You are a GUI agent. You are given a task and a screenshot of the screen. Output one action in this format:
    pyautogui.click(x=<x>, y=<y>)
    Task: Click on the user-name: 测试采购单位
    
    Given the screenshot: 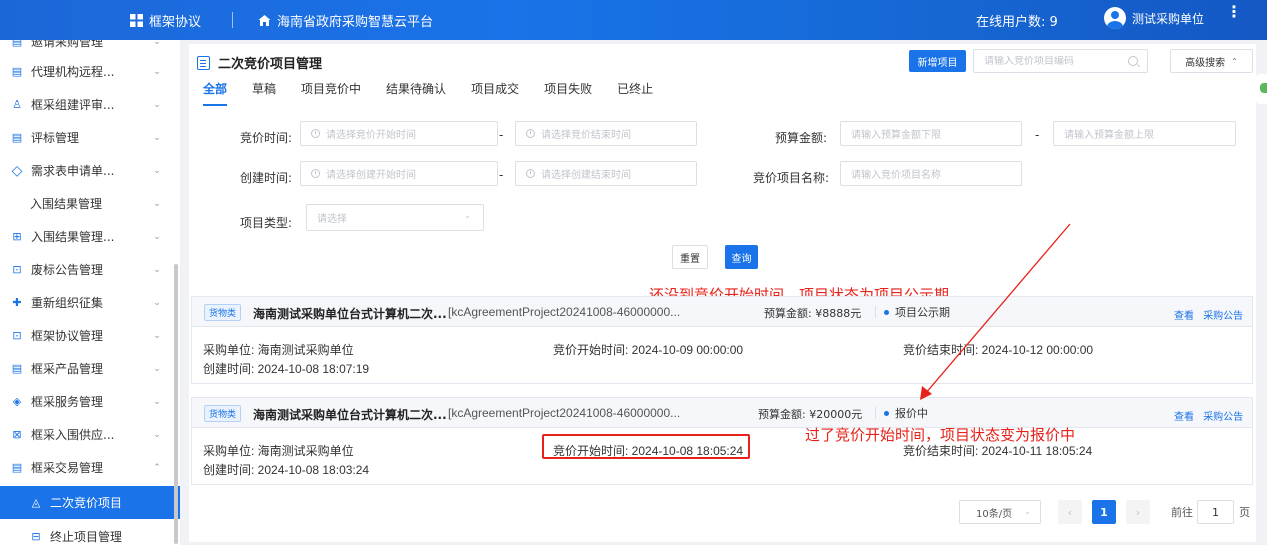 What is the action you would take?
    pyautogui.click(x=1168, y=18)
    